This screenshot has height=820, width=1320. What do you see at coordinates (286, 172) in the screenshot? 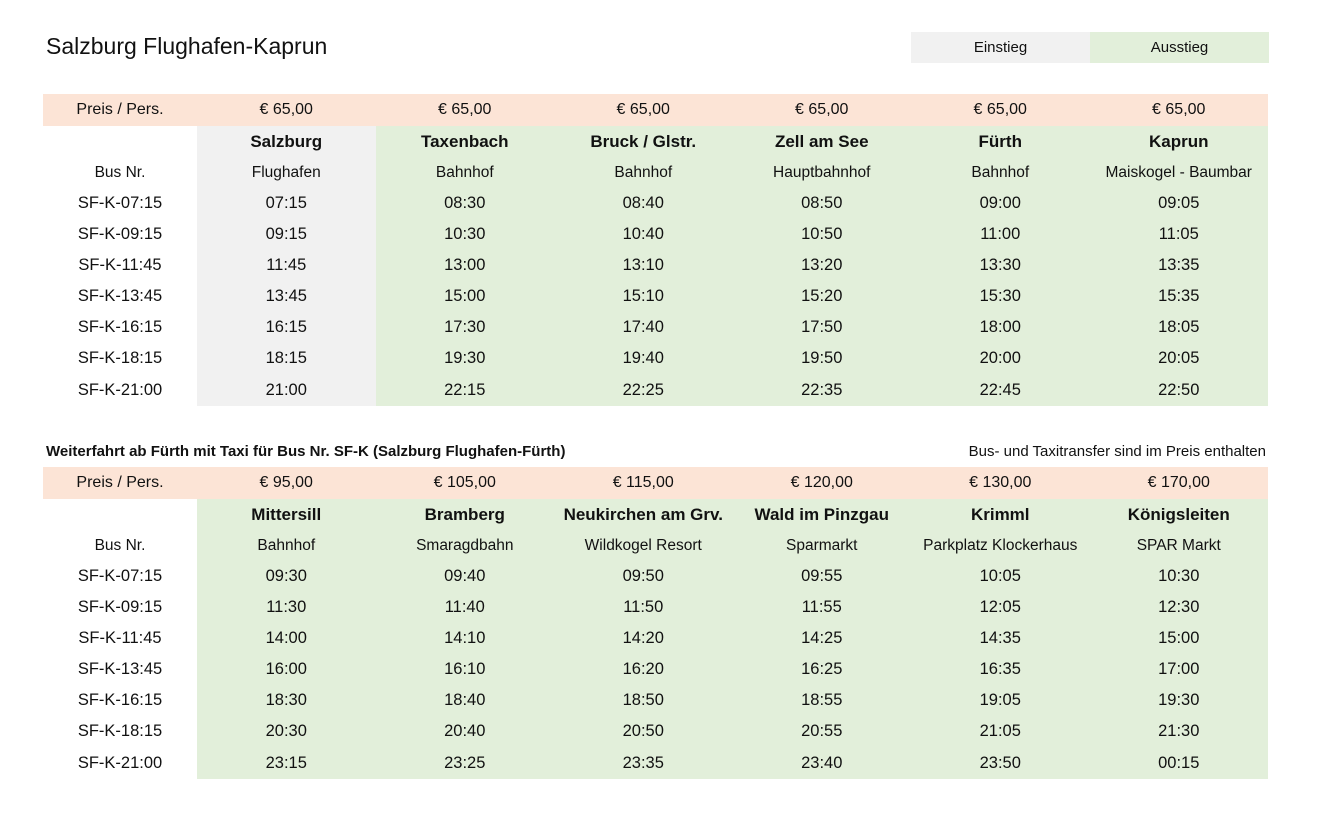
I see `stop-location: Flughafen` at bounding box center [286, 172].